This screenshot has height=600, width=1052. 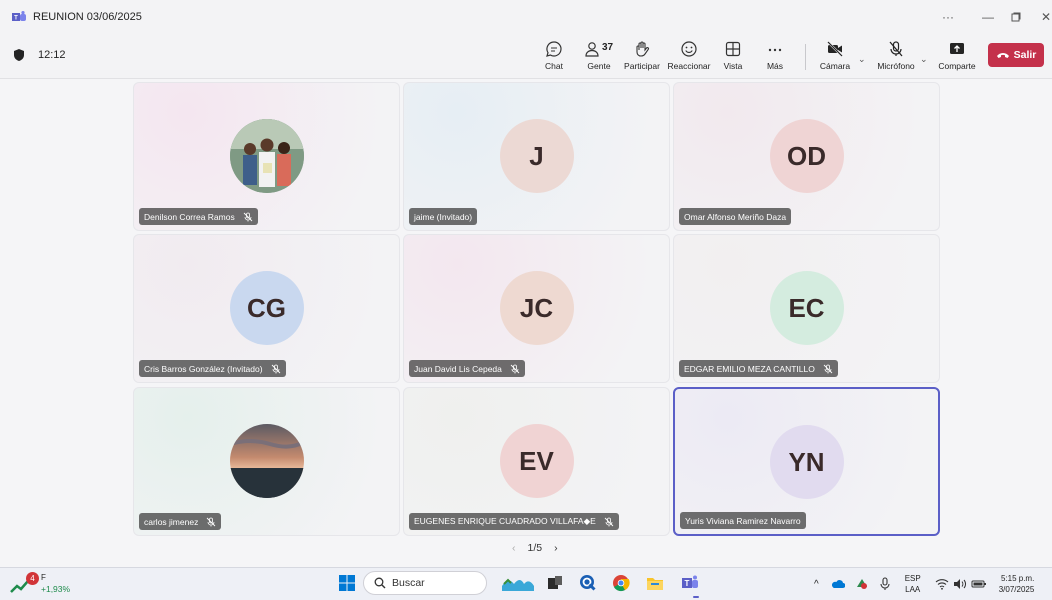 I want to click on windows-start-icon, so click(x=347, y=583).